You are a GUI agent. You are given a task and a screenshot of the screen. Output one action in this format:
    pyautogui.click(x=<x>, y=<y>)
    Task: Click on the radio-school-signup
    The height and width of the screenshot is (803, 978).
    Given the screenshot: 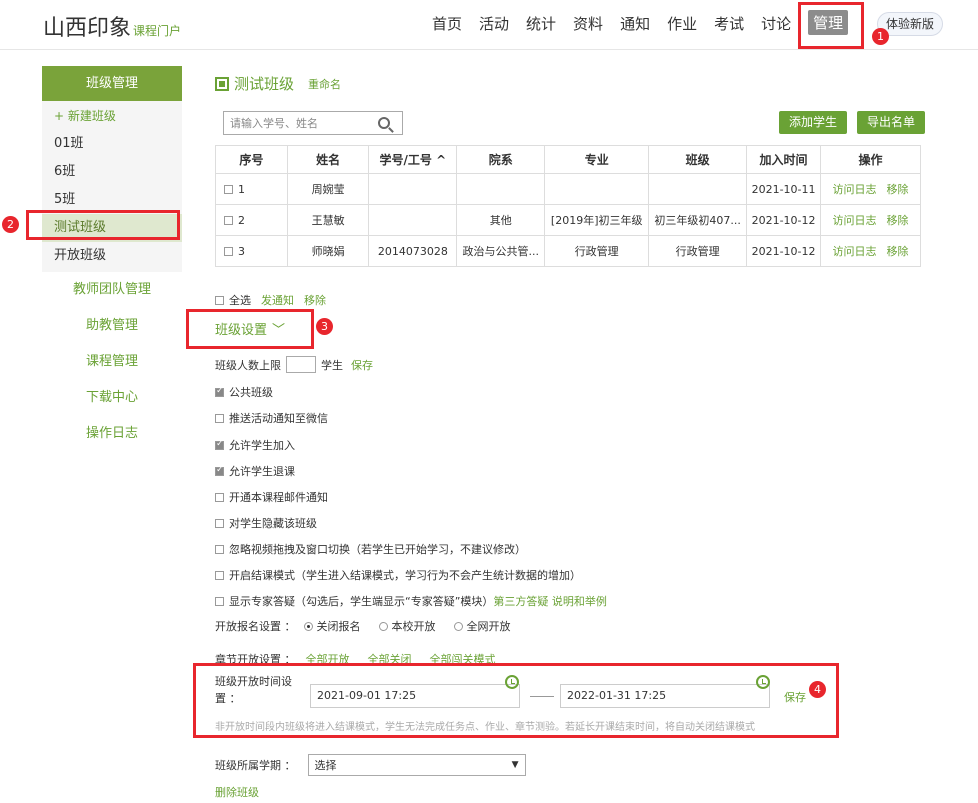 What is the action you would take?
    pyautogui.click(x=383, y=626)
    